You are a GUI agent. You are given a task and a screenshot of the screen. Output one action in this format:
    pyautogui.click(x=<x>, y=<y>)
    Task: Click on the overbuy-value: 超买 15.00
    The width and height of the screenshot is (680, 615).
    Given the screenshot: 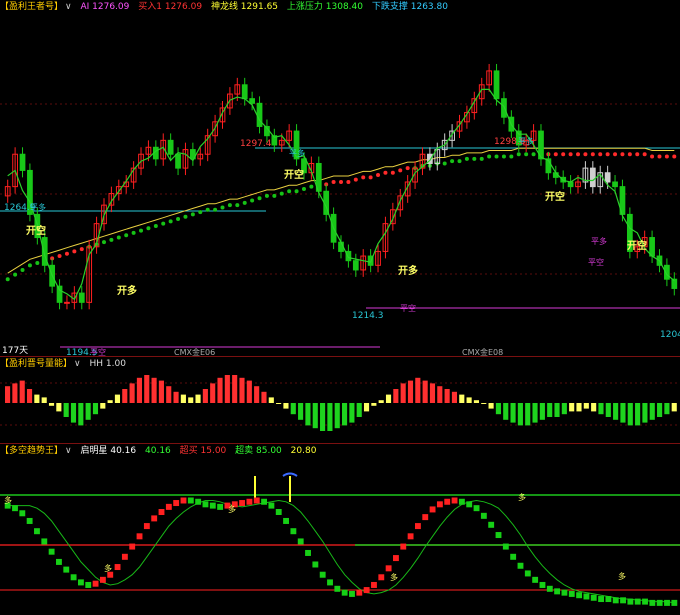 What is the action you would take?
    pyautogui.click(x=203, y=451)
    